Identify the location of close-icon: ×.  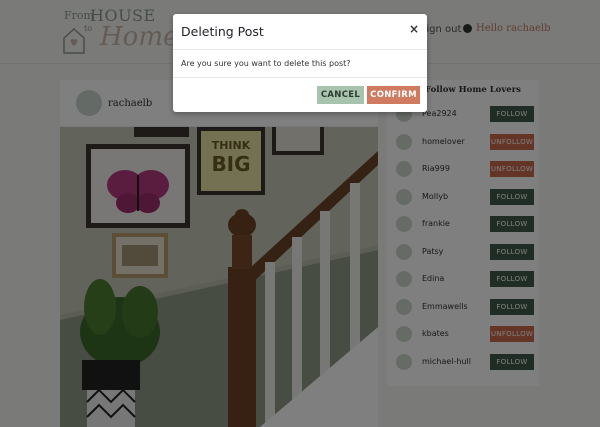
(414, 29).